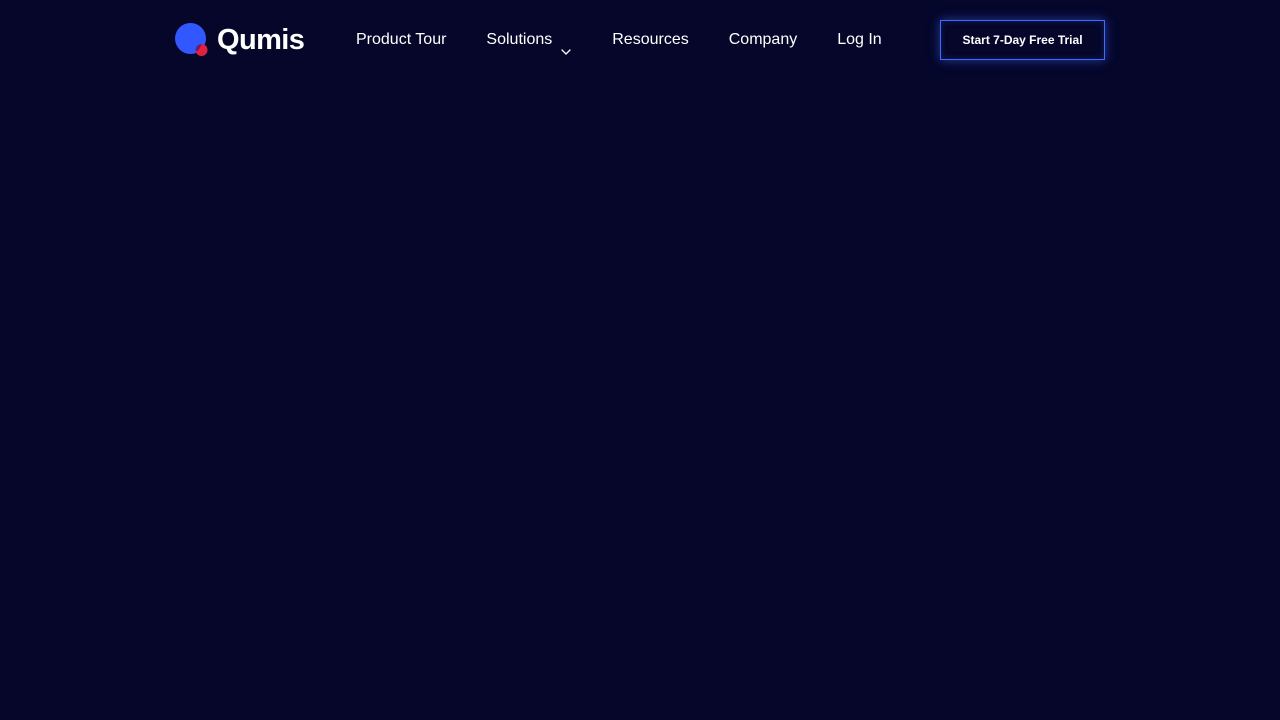 This screenshot has width=1280, height=720. What do you see at coordinates (1022, 40) in the screenshot?
I see `start-free-trial-button: Start 7-Day Free Trial` at bounding box center [1022, 40].